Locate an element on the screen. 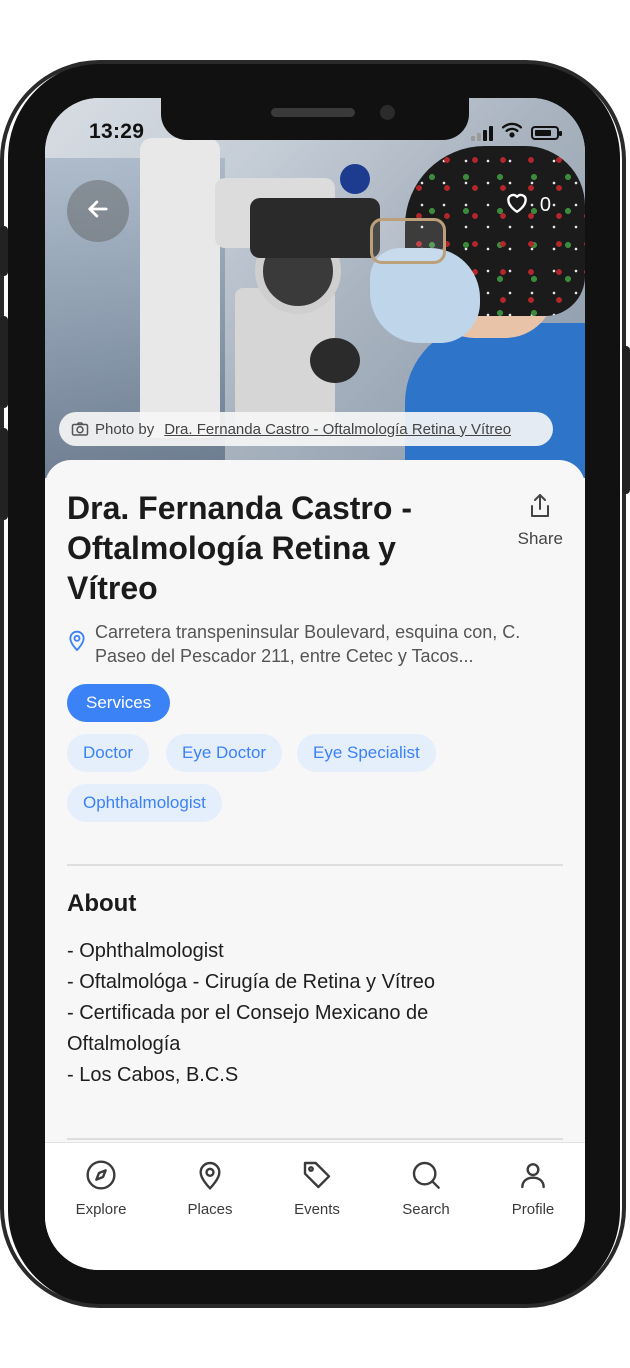  back-button is located at coordinates (98, 211).